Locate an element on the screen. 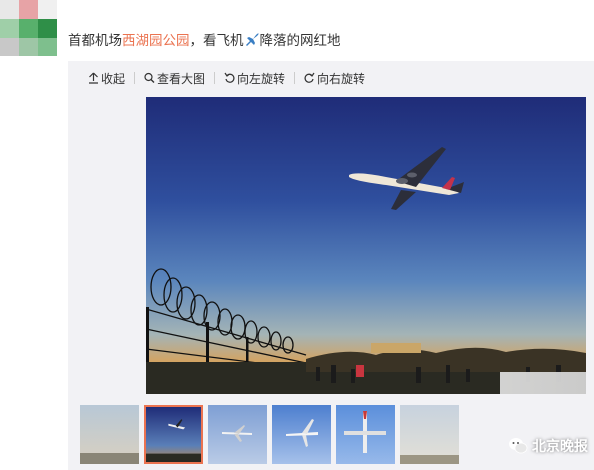 This screenshot has width=594, height=470. watermark-label: 北京晚报 is located at coordinates (560, 447).